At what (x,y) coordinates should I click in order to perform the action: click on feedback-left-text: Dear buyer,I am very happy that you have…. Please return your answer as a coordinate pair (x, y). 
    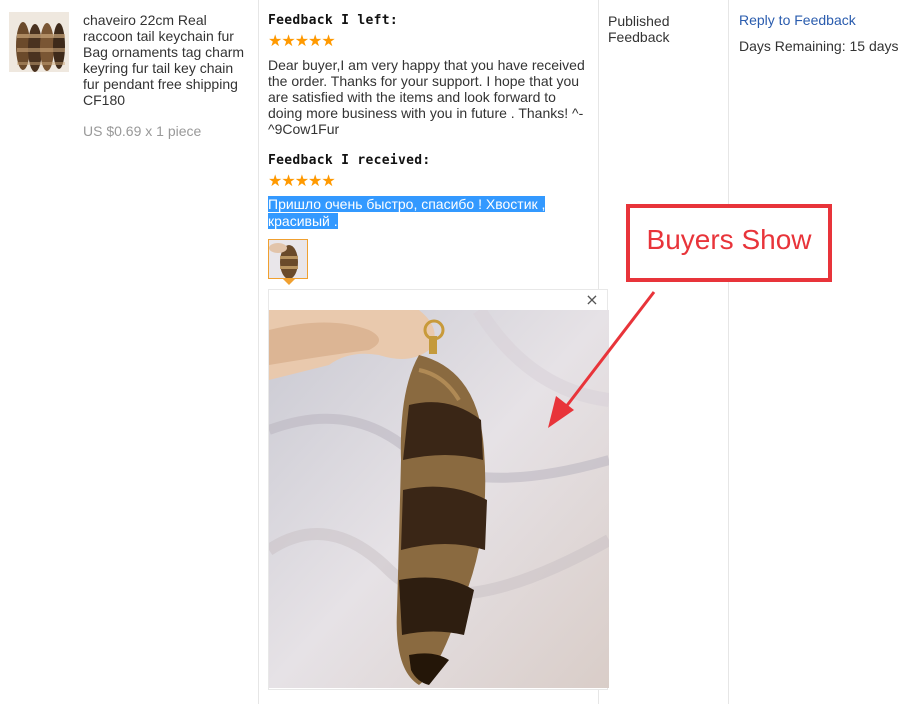
    Looking at the image, I should click on (426, 97).